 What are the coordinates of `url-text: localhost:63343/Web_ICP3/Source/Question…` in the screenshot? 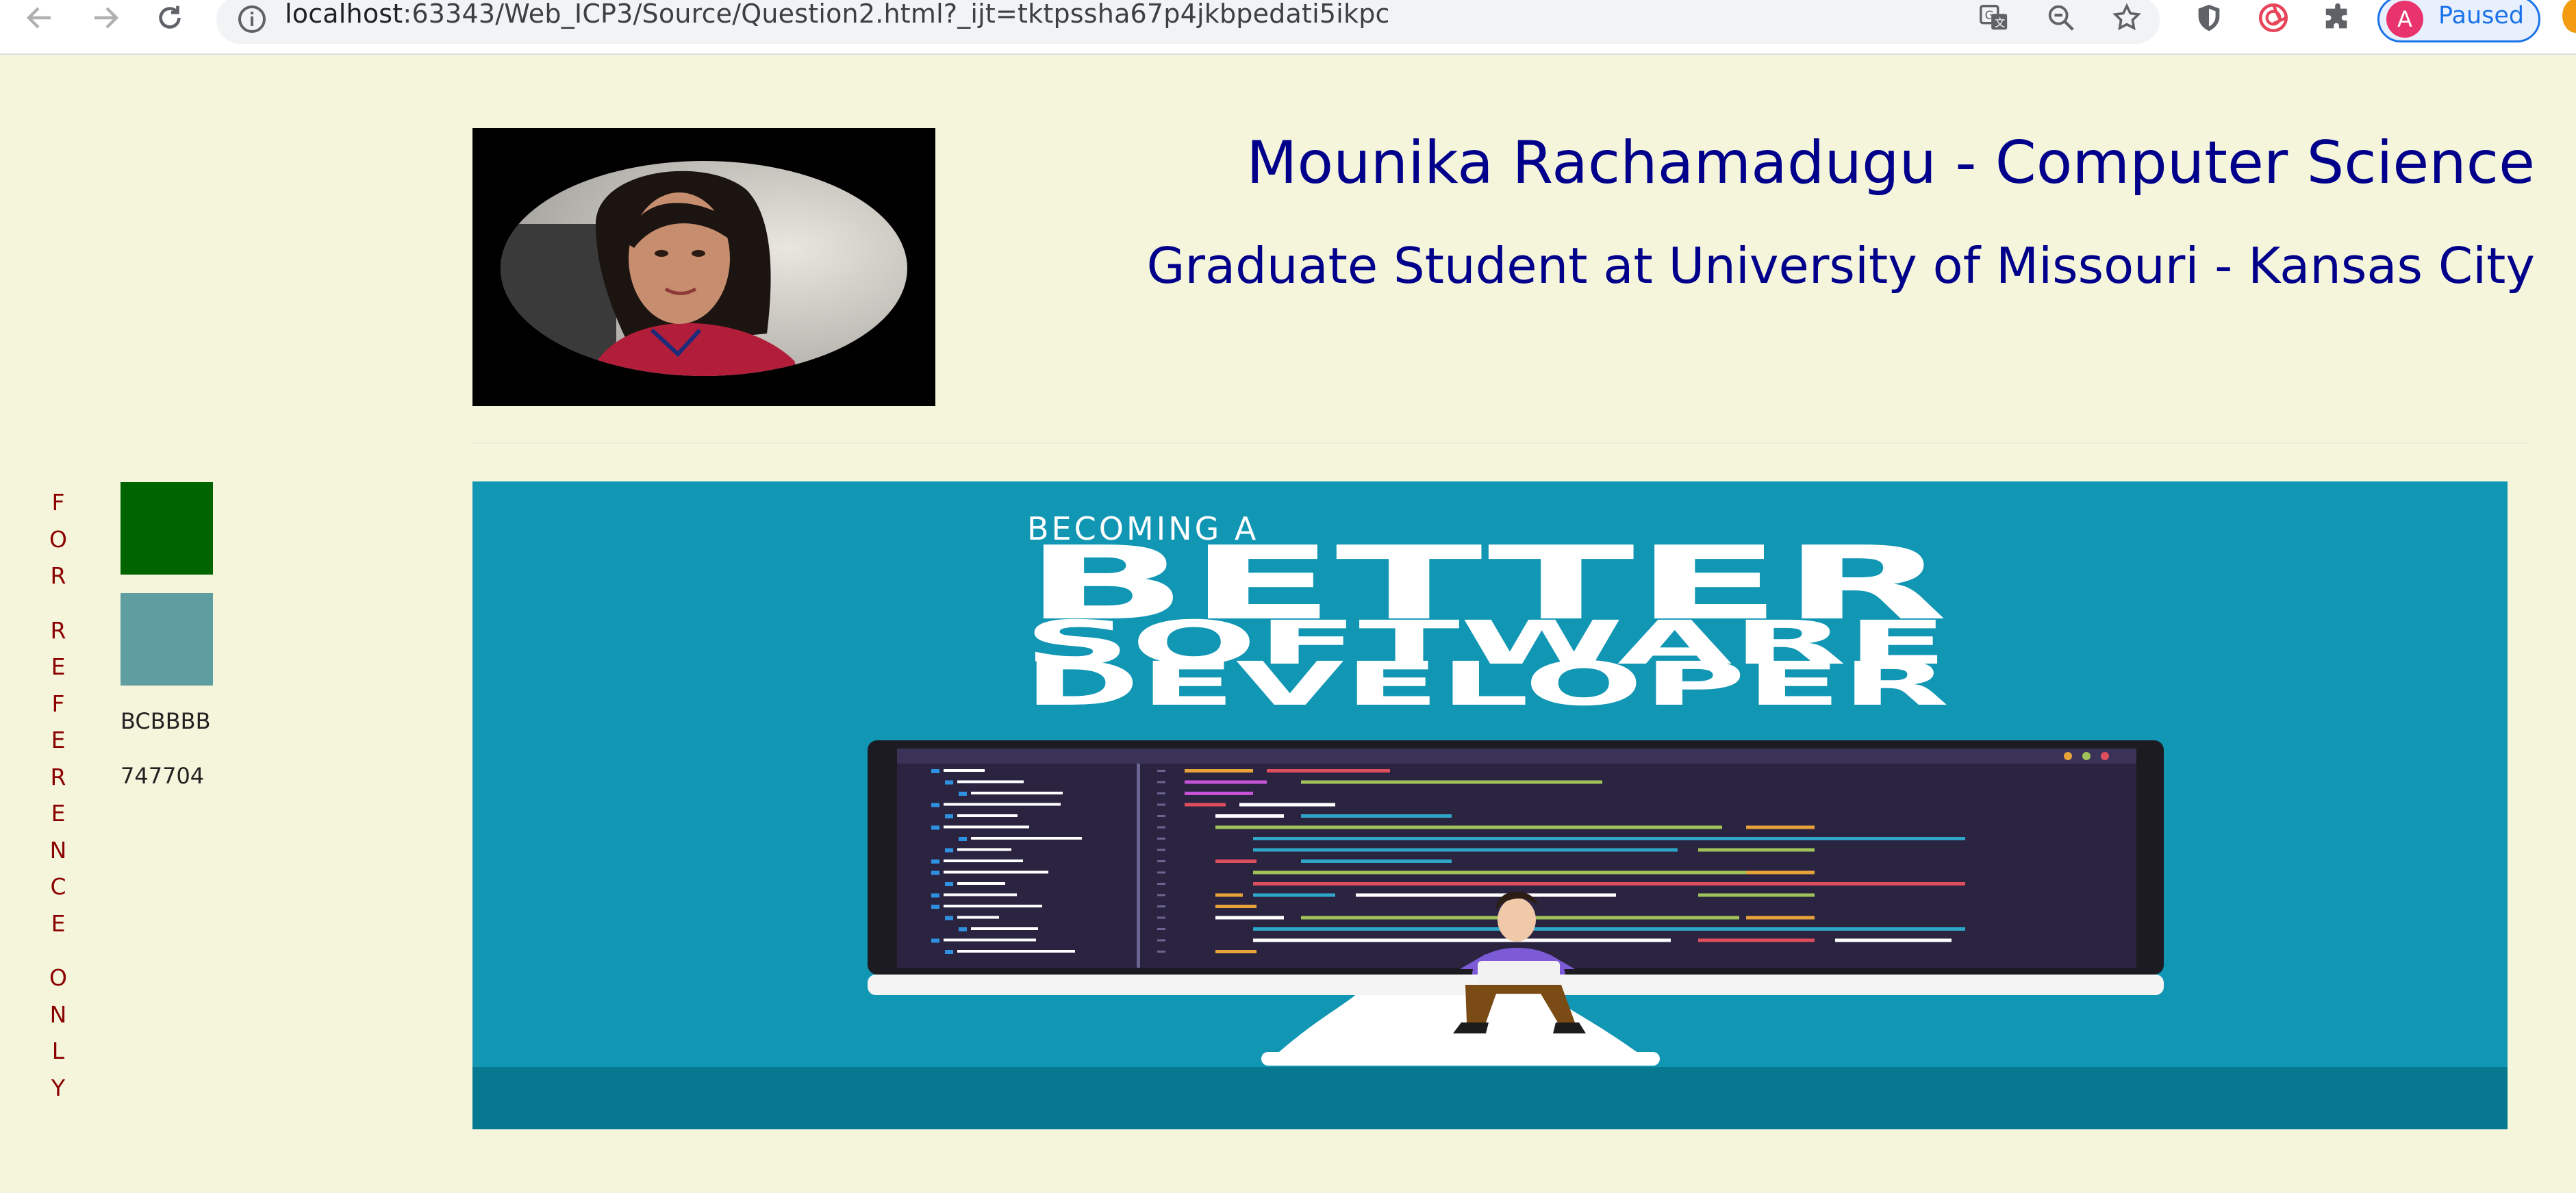 It's located at (837, 14).